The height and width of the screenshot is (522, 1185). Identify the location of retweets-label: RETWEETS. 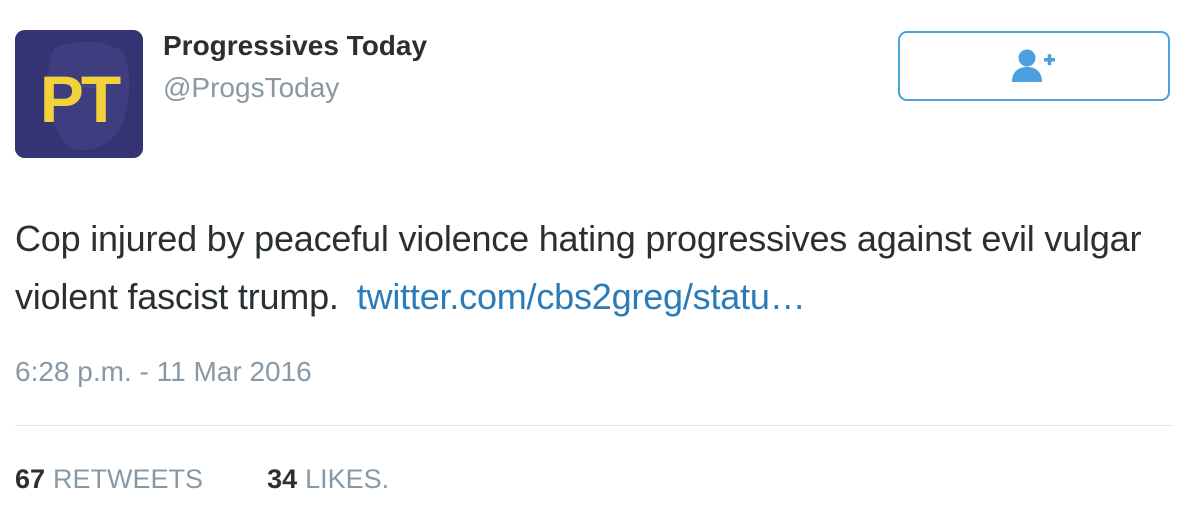
(128, 479).